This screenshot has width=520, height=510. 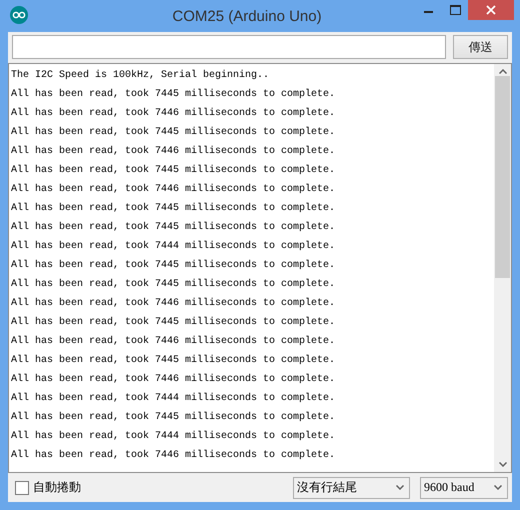 What do you see at coordinates (464, 487) in the screenshot?
I see `baud-rate-dropdown: 9600 baud` at bounding box center [464, 487].